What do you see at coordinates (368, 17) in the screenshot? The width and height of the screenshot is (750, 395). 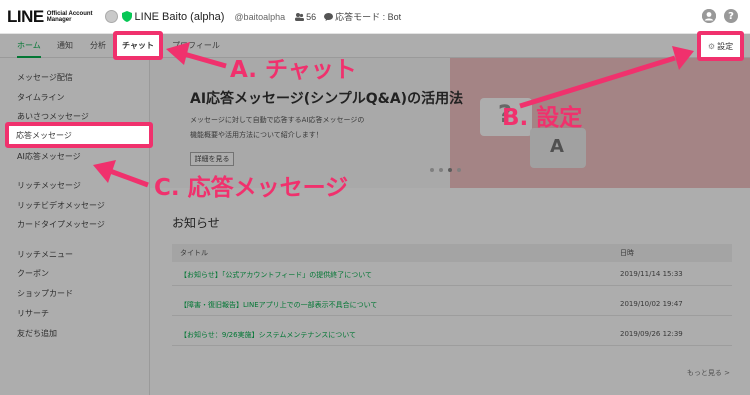 I see `response-mode-label: 応答モード : Bot` at bounding box center [368, 17].